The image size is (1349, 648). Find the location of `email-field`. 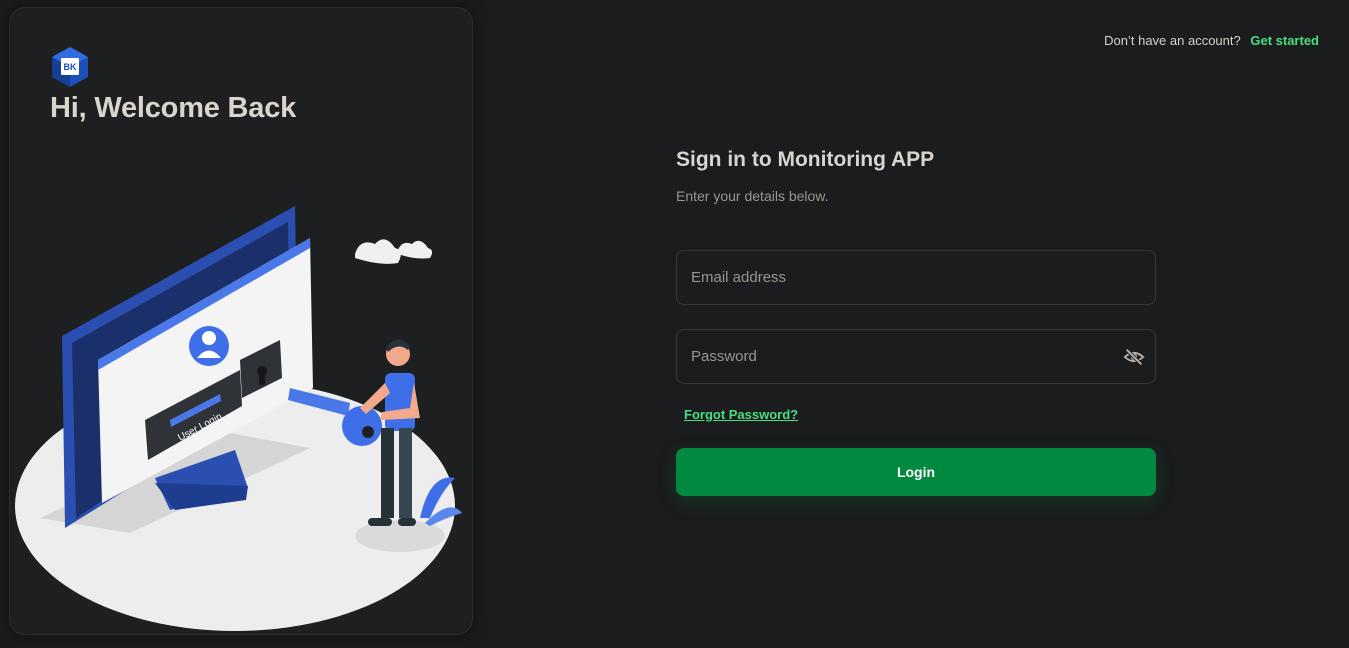

email-field is located at coordinates (916, 277).